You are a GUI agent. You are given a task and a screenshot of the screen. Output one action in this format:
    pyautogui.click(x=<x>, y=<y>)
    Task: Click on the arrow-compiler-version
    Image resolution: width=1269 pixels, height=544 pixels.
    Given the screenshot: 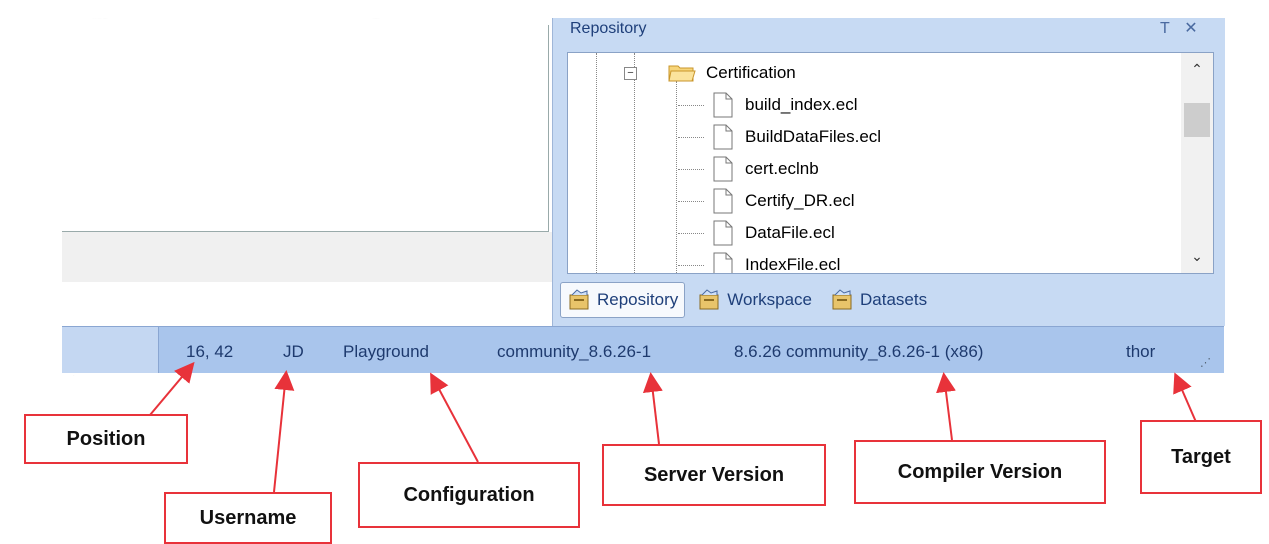 What is the action you would take?
    pyautogui.click(x=946, y=406)
    